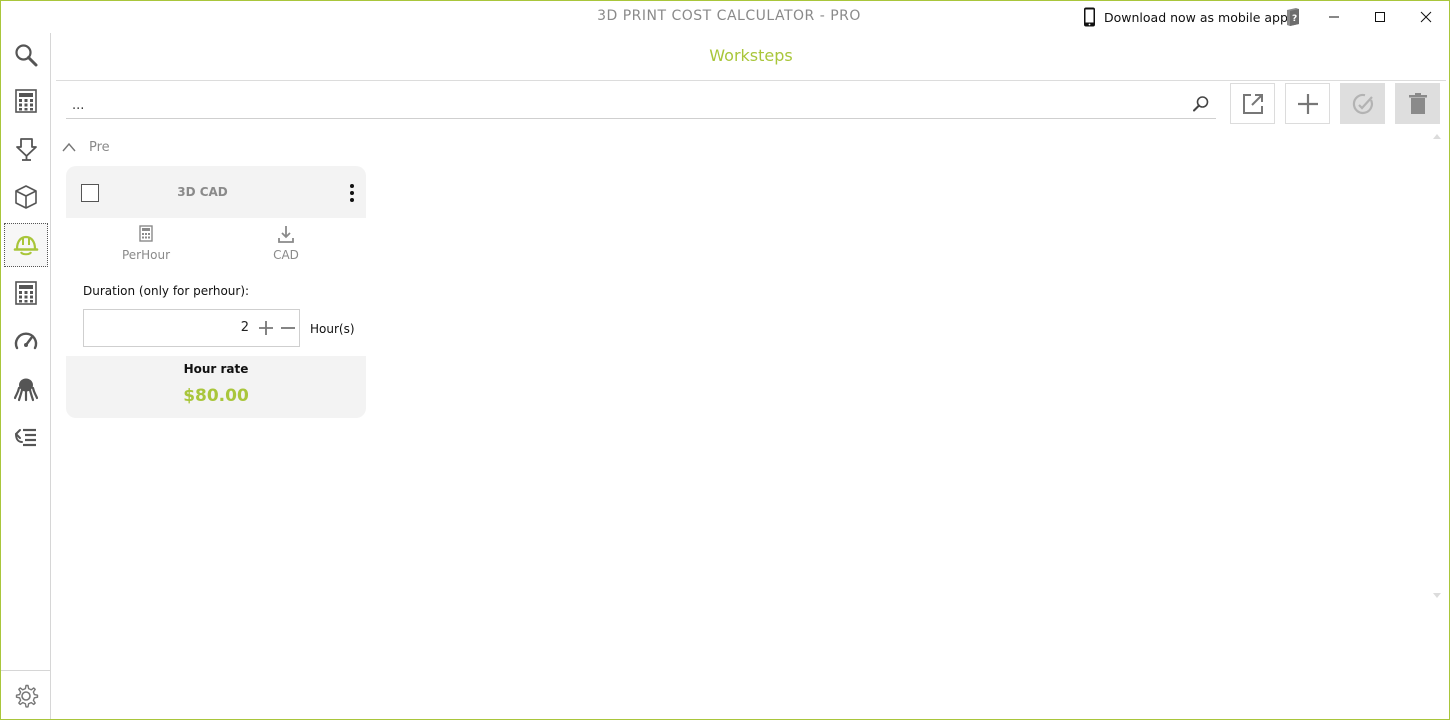 The width and height of the screenshot is (1450, 720). I want to click on check-circle-icon, so click(1362, 103).